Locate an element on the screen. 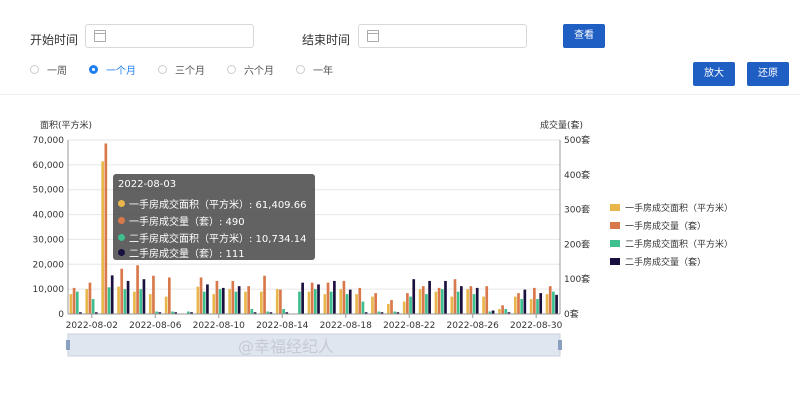 This screenshot has width=800, height=400. legend-item: 二手房成交量（套） is located at coordinates (671, 261).